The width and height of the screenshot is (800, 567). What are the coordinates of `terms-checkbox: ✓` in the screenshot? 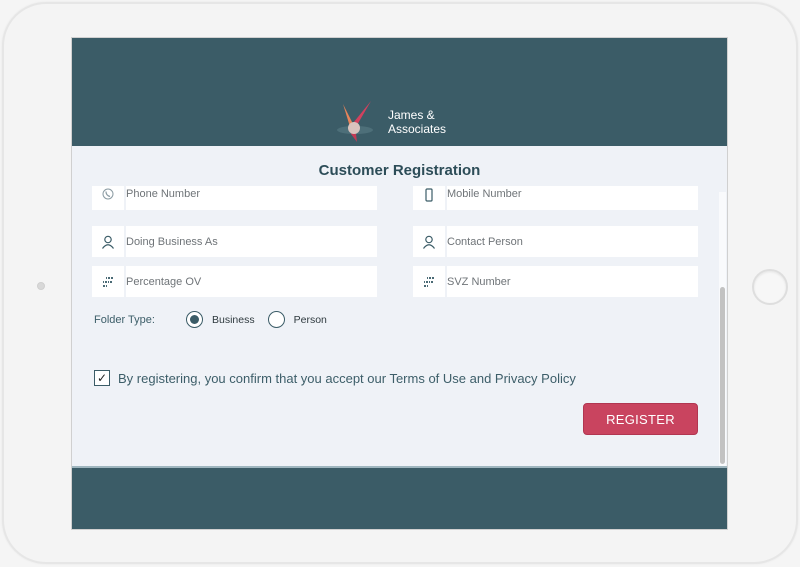 It's located at (102, 378).